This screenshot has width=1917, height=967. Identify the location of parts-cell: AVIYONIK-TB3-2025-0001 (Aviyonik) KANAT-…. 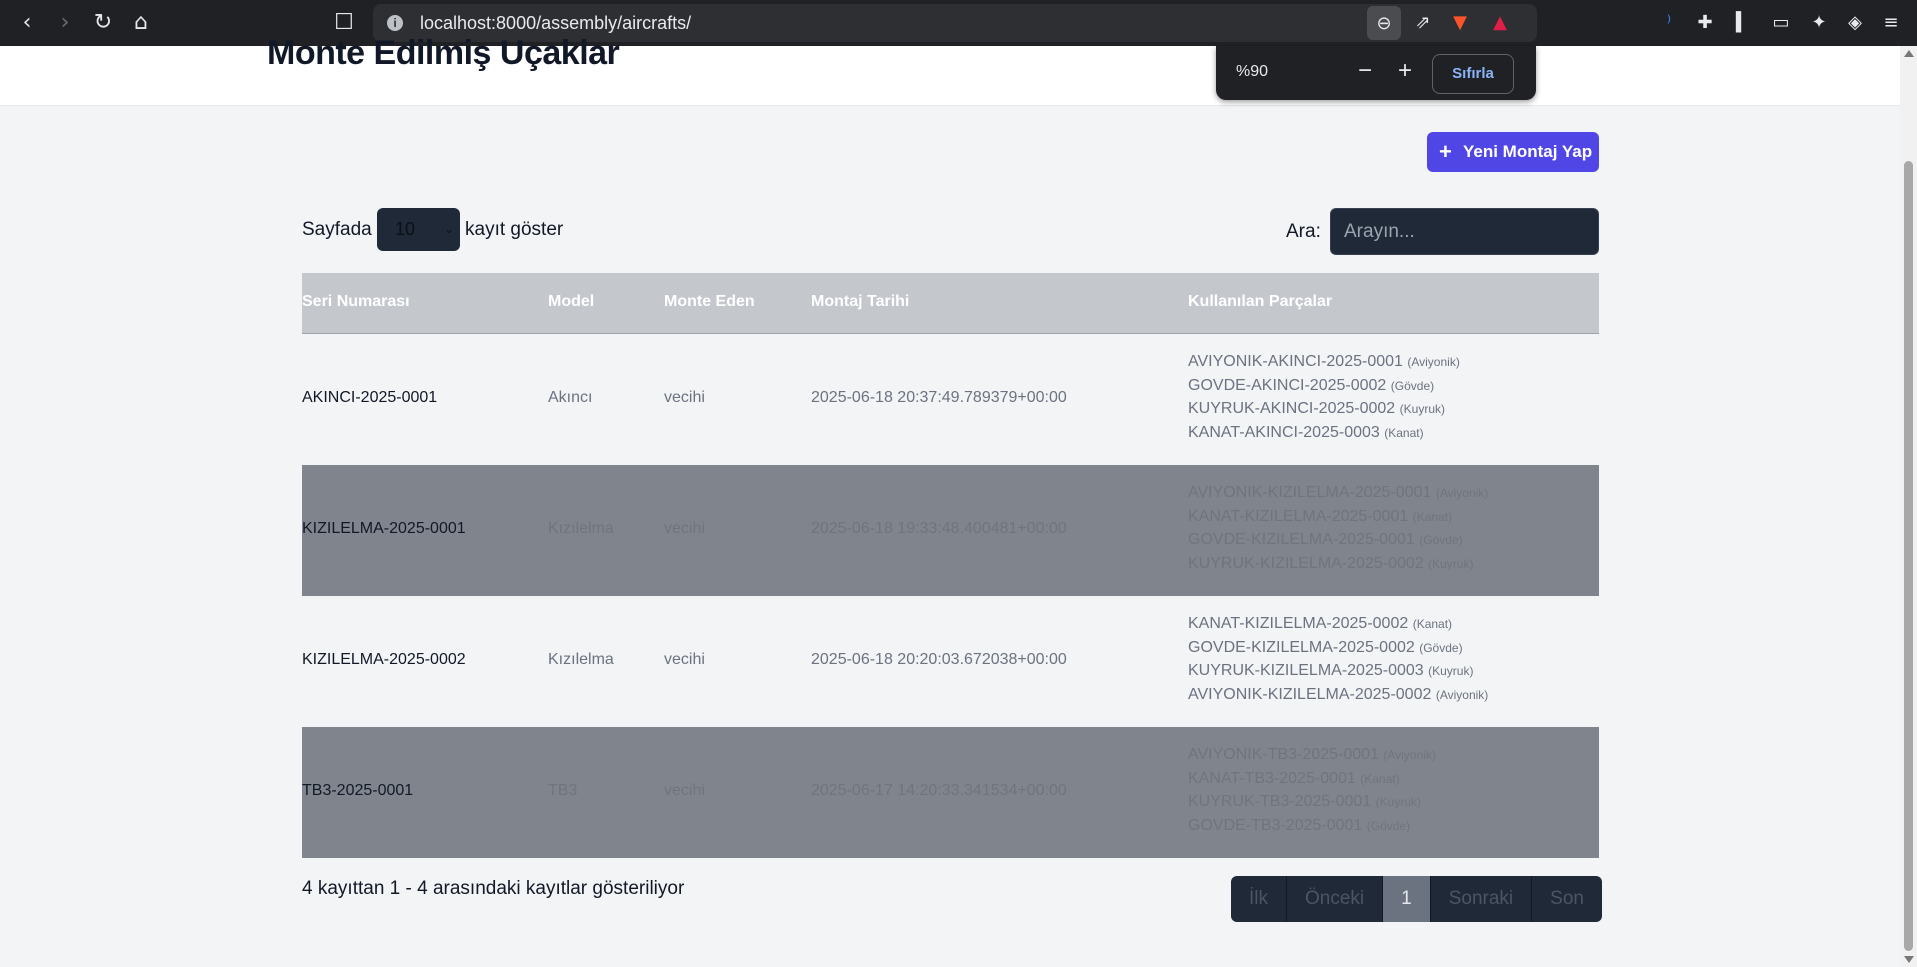
(1312, 793).